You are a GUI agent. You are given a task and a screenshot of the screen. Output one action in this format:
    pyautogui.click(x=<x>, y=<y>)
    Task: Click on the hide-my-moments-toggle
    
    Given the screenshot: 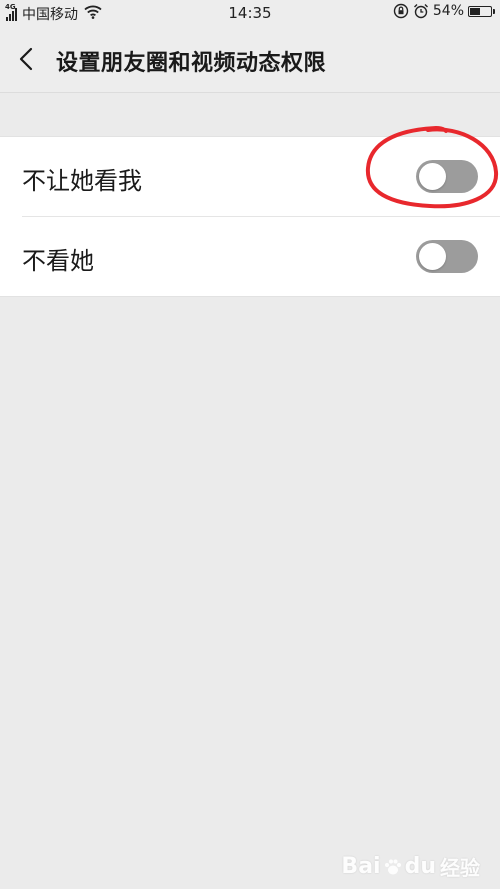 What is the action you would take?
    pyautogui.click(x=447, y=176)
    